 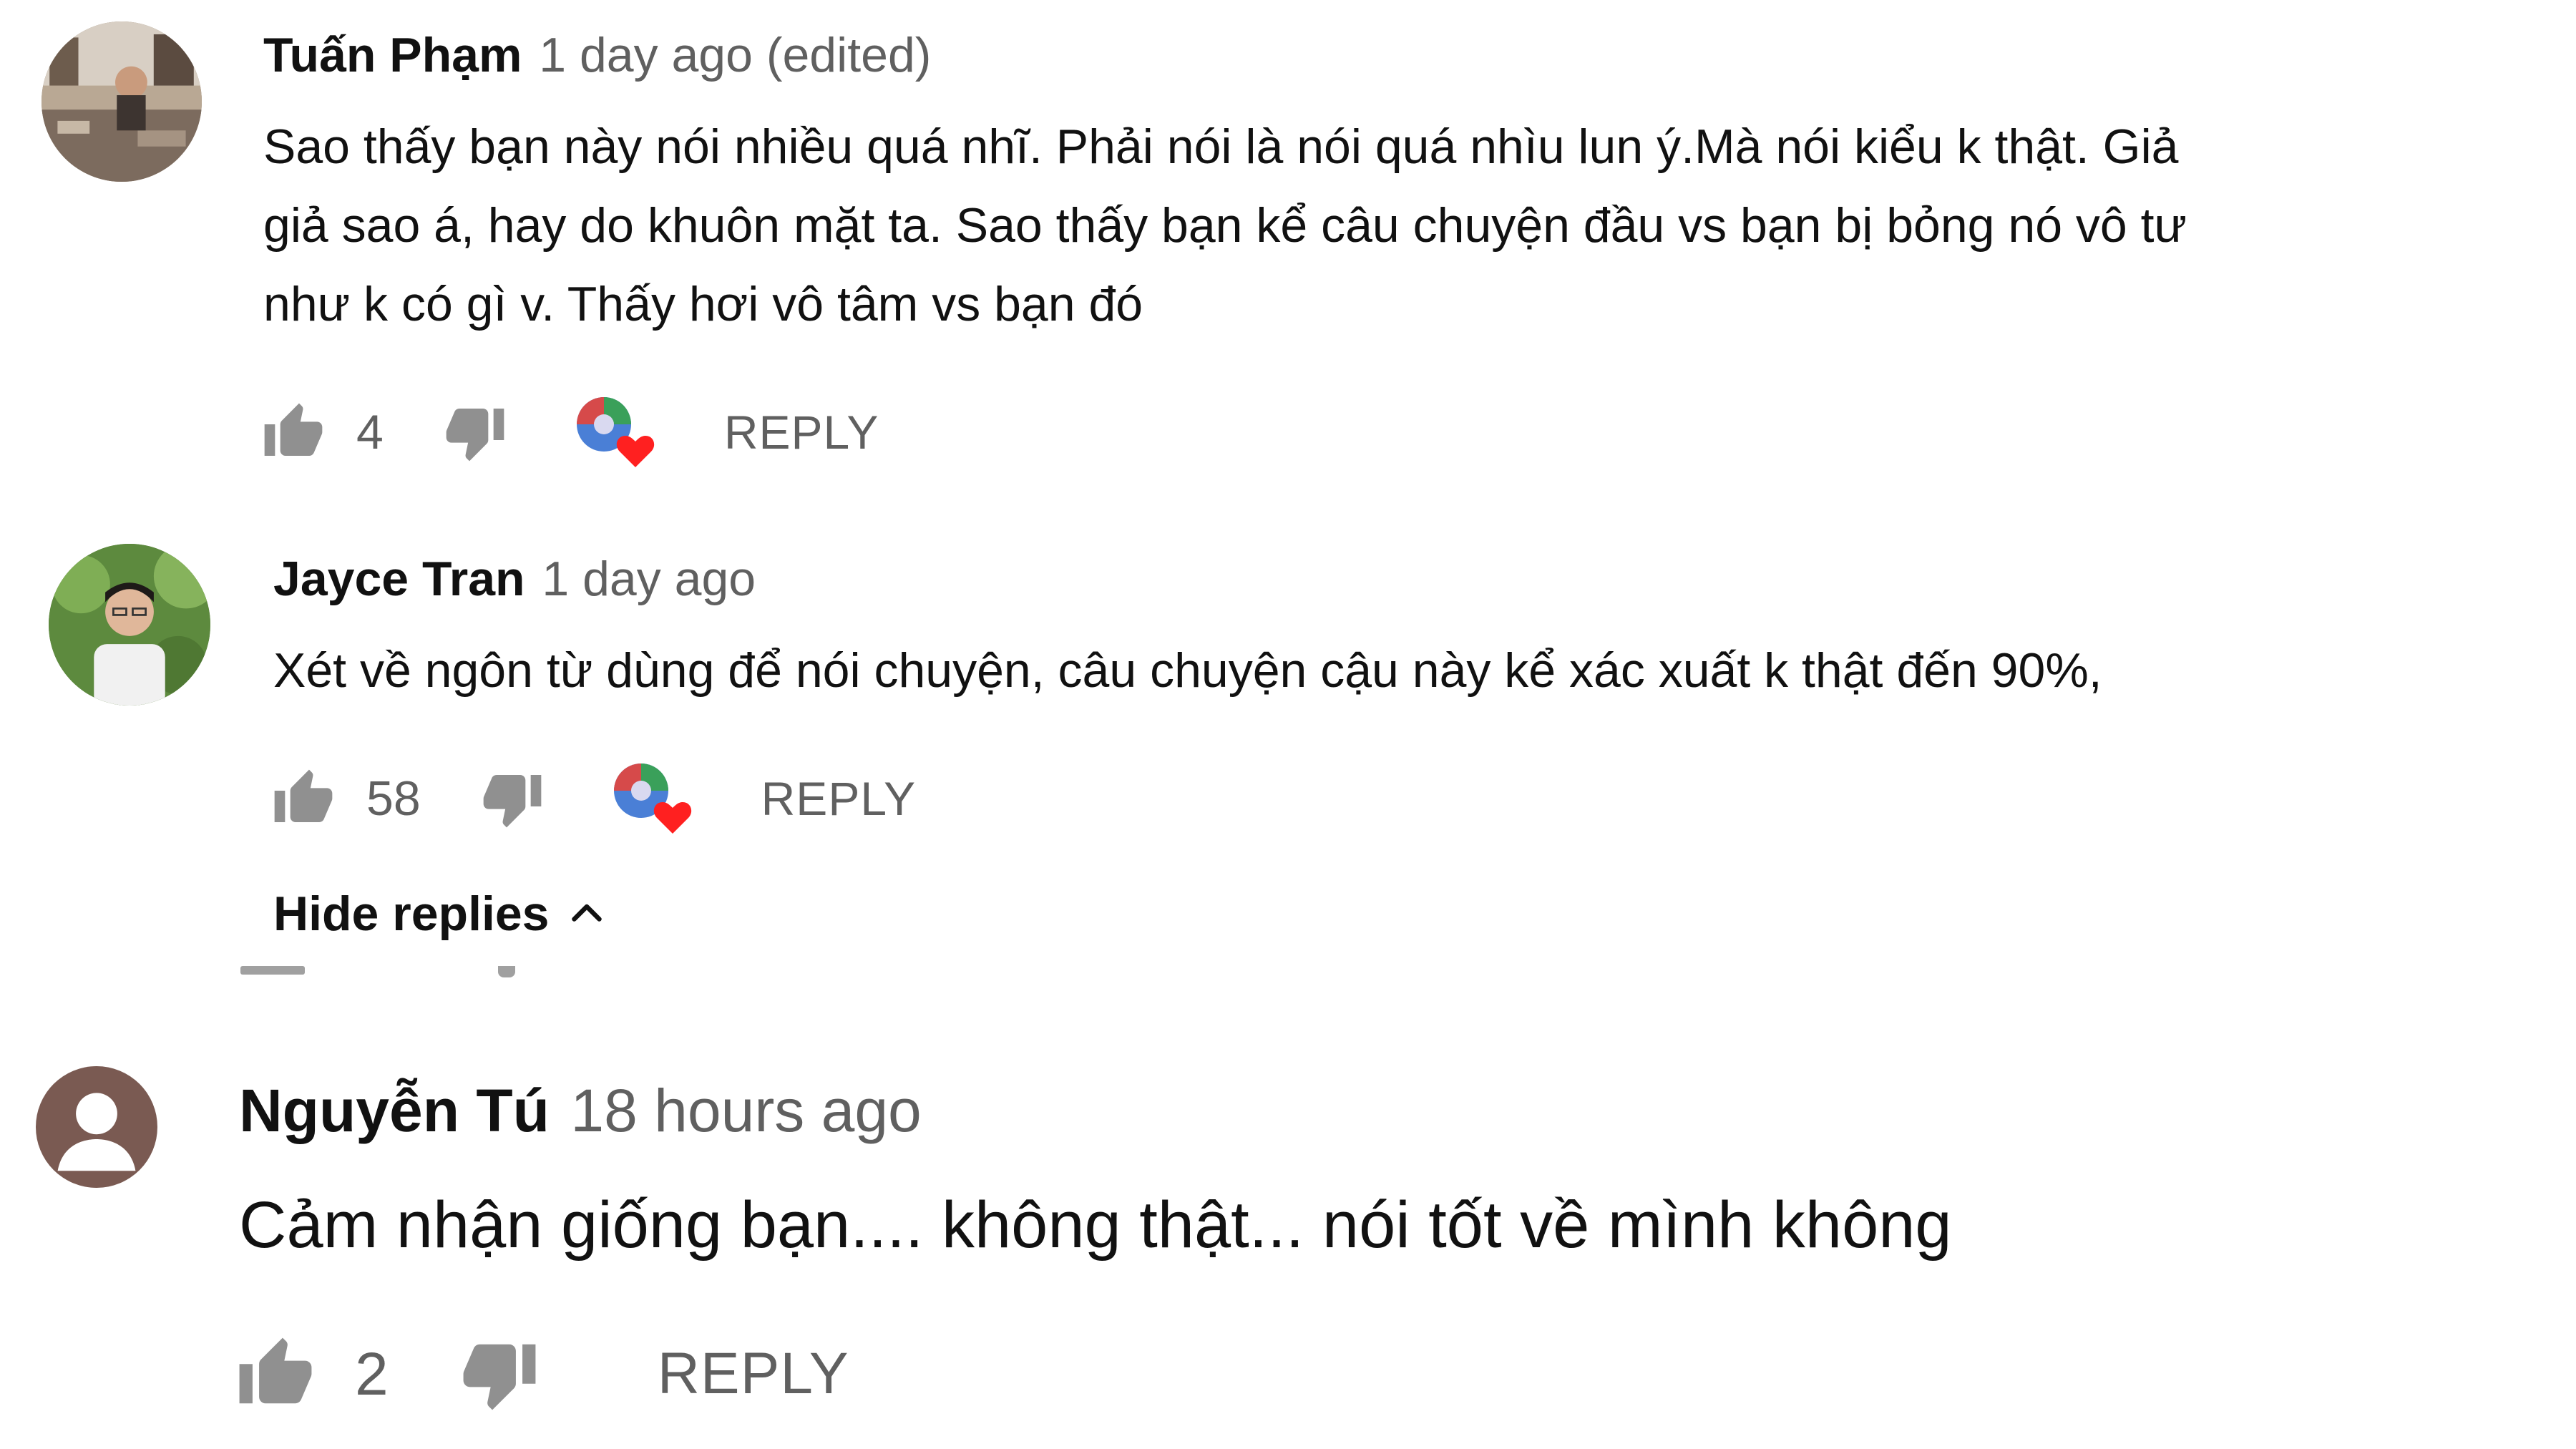 What do you see at coordinates (370, 432) in the screenshot?
I see `like-count: 4` at bounding box center [370, 432].